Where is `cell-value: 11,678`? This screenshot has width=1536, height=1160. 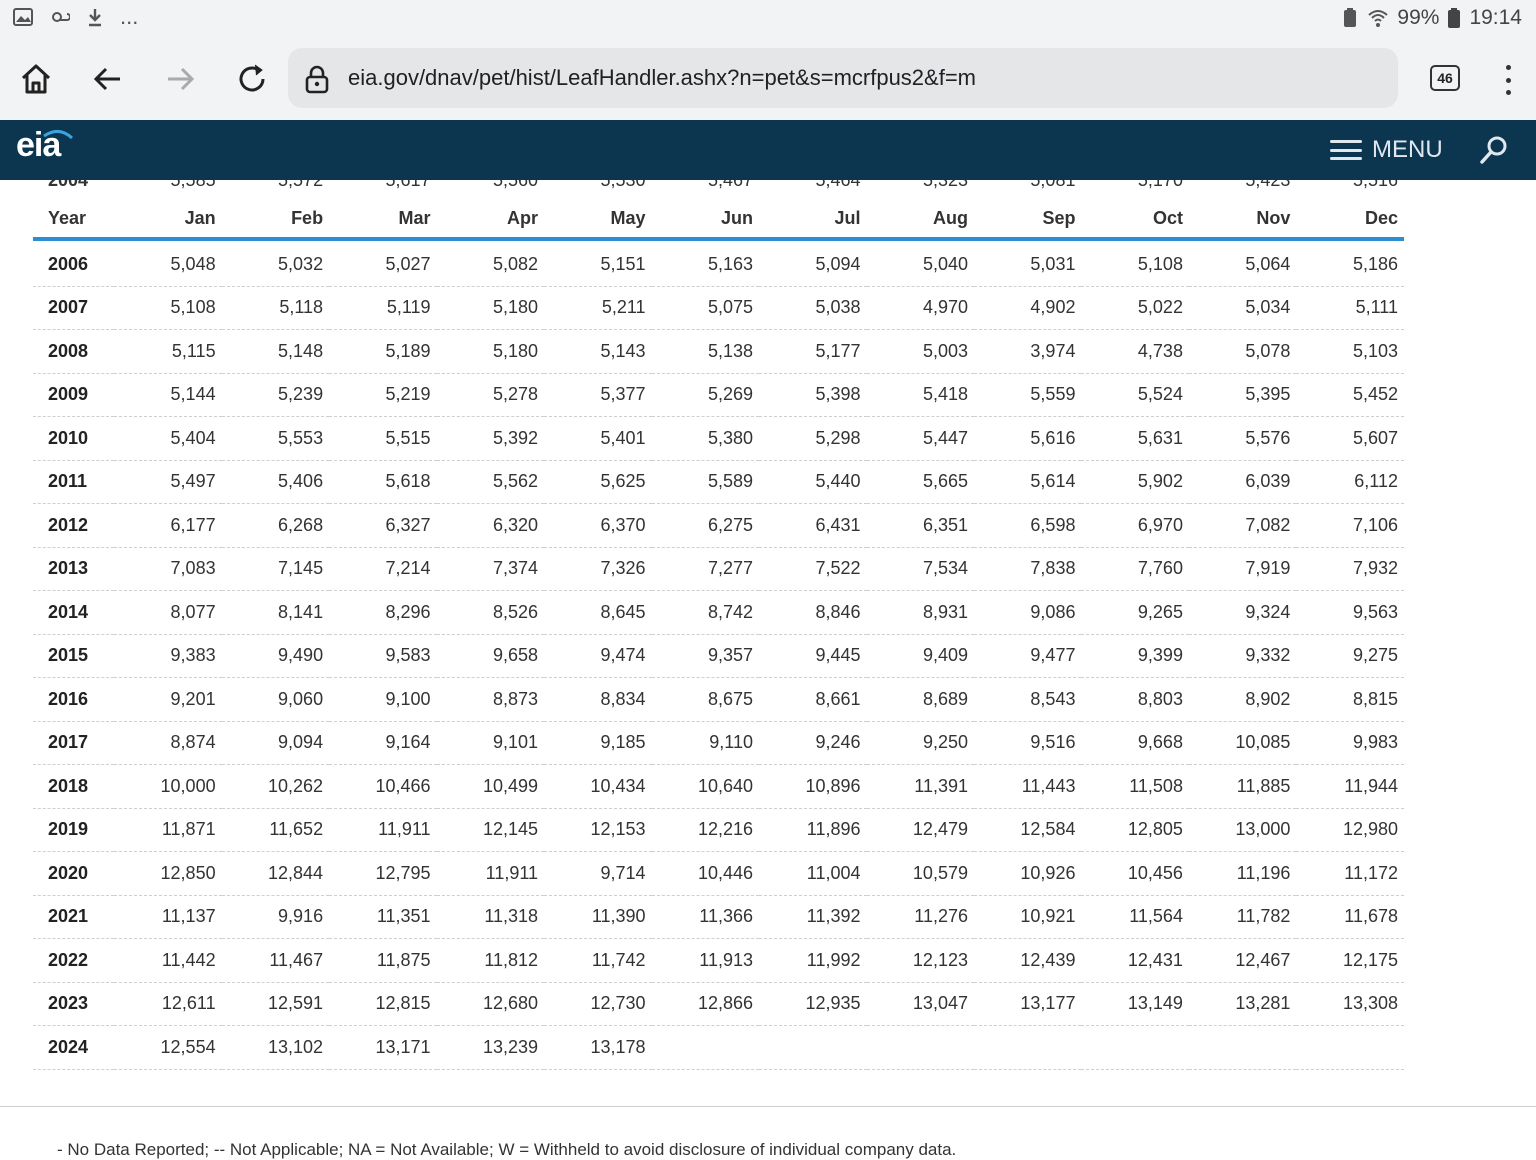 cell-value: 11,678 is located at coordinates (1350, 917).